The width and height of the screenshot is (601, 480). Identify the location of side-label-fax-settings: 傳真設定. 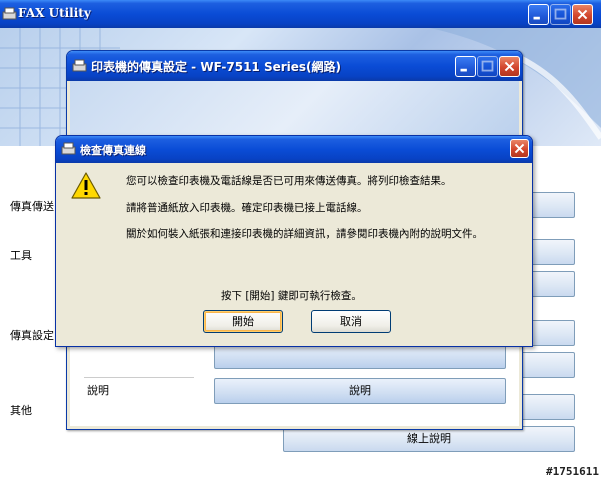
(32, 335).